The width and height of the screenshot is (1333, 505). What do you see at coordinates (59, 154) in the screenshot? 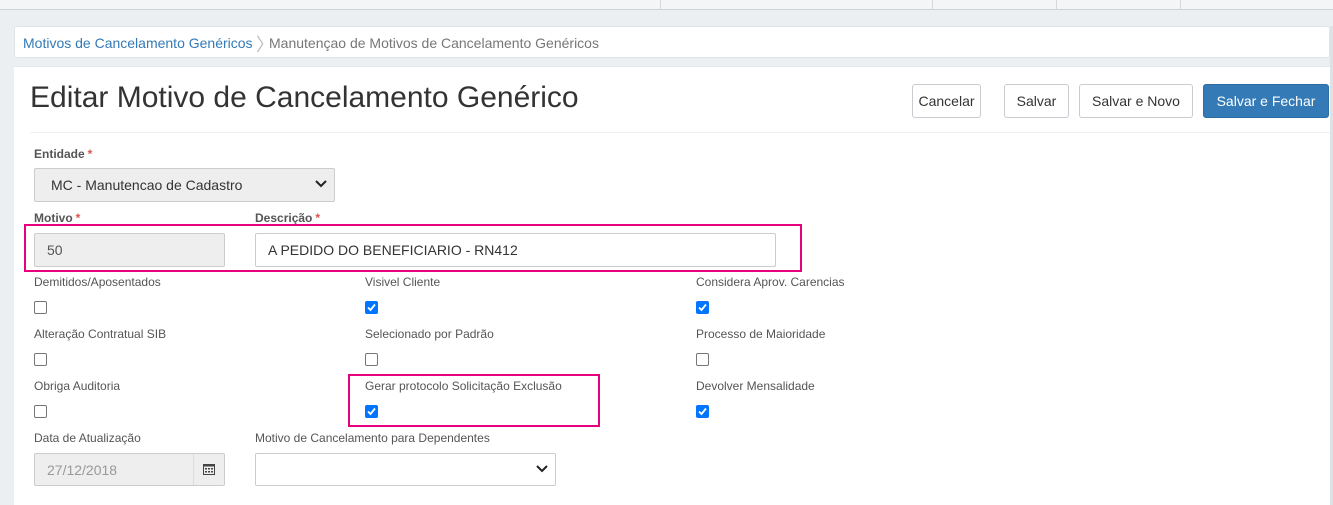
I see `entidade-label-text: Entidade` at bounding box center [59, 154].